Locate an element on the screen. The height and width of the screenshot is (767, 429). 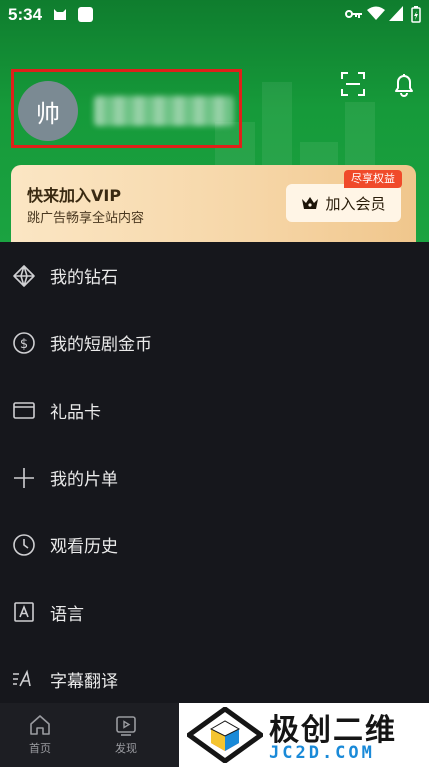
bell-icon is located at coordinates (404, 84).